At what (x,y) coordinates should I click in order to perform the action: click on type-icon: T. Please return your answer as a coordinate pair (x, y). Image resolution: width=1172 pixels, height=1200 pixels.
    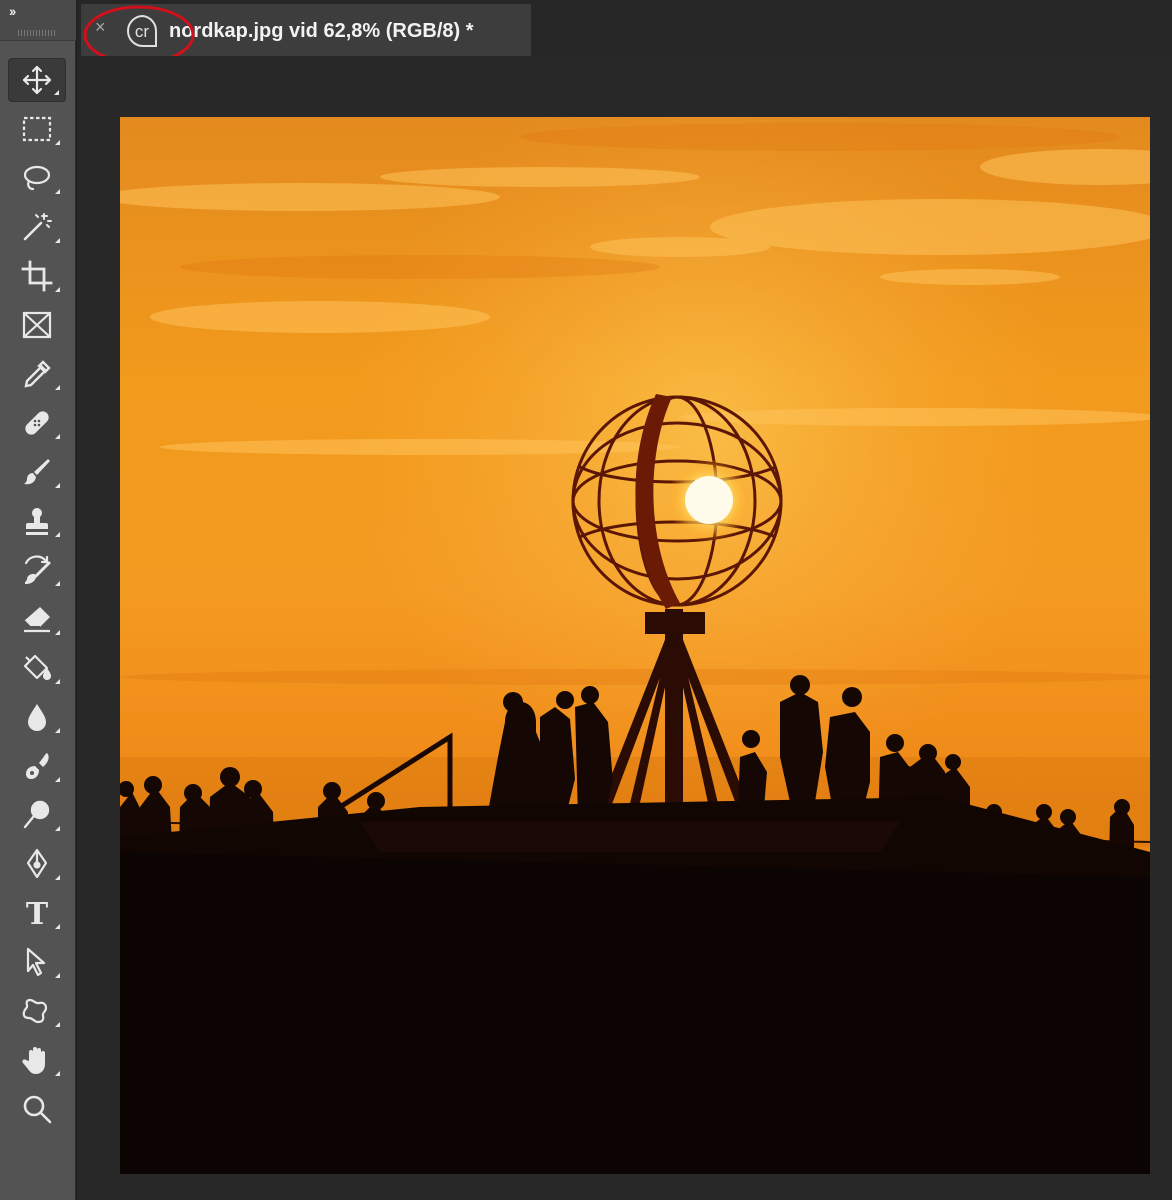
    Looking at the image, I should click on (37, 913).